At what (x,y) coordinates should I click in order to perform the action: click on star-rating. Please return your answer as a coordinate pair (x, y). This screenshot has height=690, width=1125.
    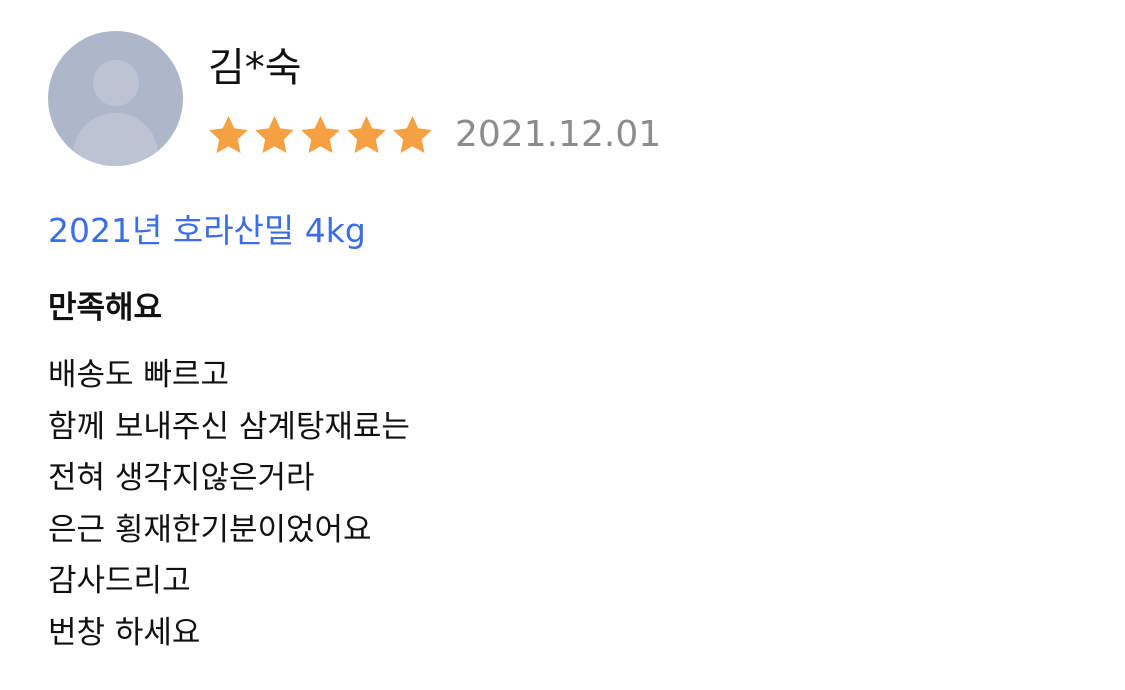
    Looking at the image, I should click on (321, 135).